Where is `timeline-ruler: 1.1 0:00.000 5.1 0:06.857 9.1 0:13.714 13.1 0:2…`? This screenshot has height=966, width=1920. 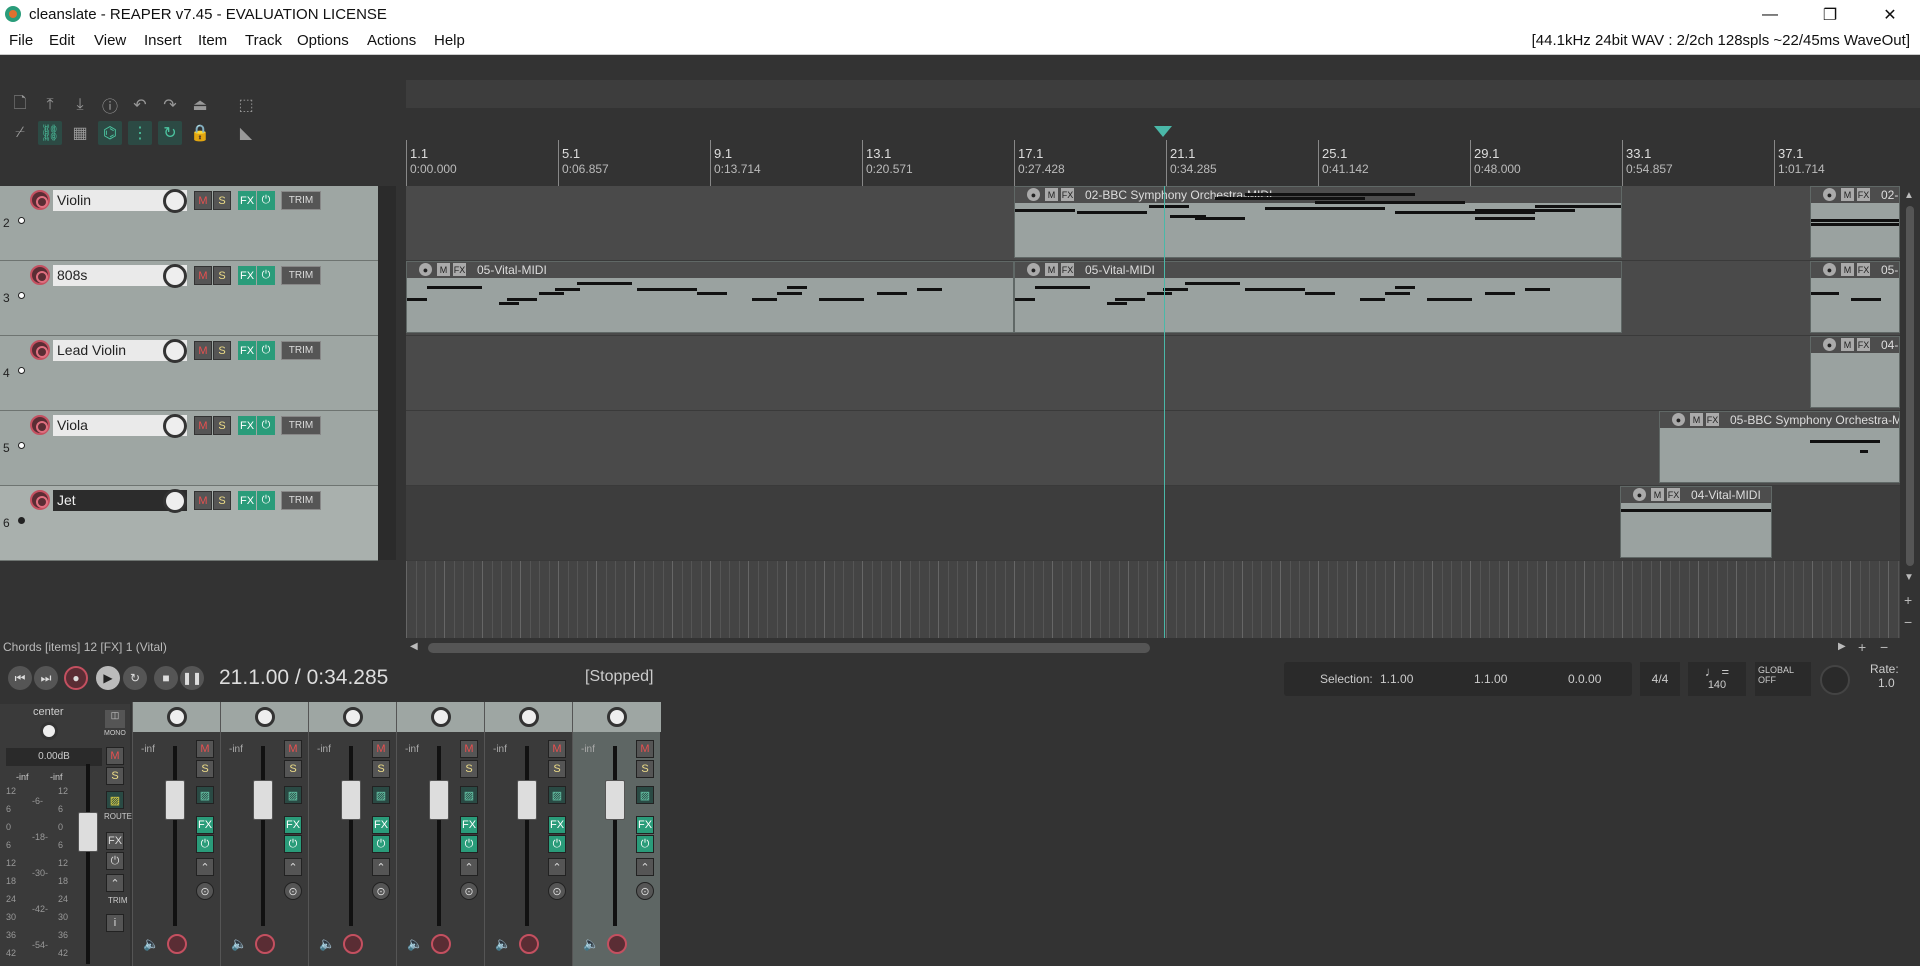 timeline-ruler: 1.1 0:00.000 5.1 0:06.857 9.1 0:13.714 13.1 0:2… is located at coordinates (1153, 163).